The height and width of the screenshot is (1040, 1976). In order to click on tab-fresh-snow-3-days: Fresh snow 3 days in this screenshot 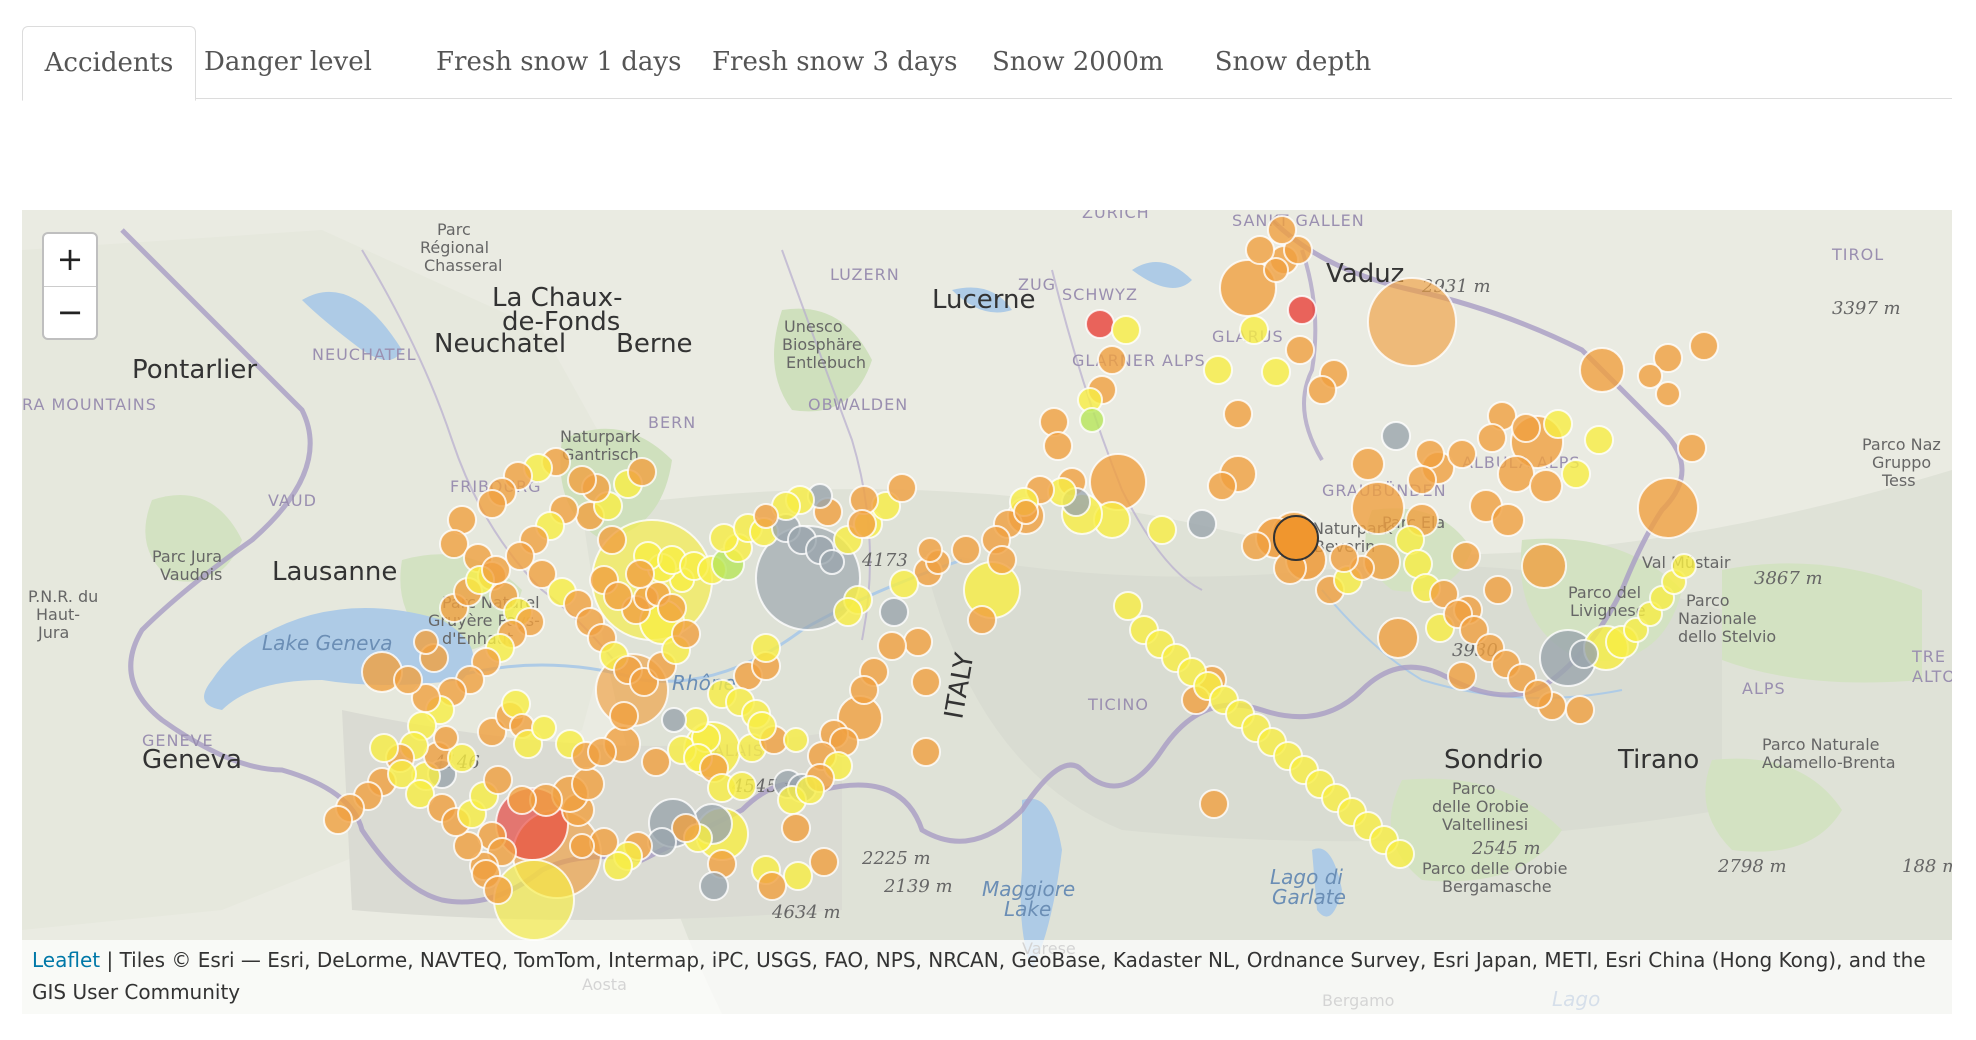, I will do `click(834, 62)`.